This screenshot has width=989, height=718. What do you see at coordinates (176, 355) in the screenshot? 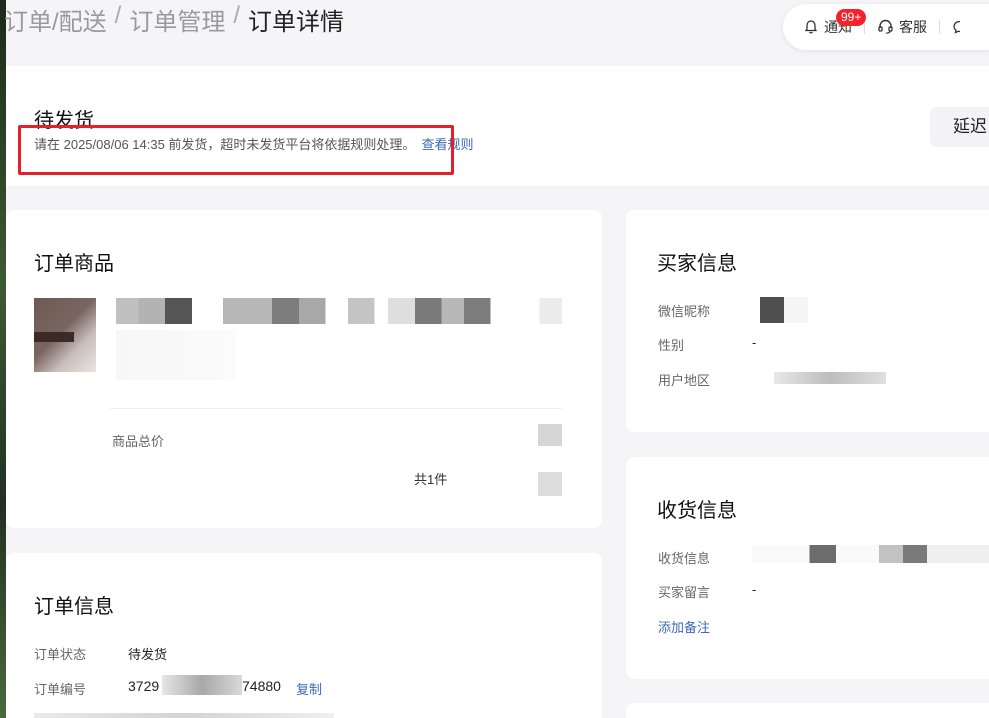
I see `product-spec-redacted` at bounding box center [176, 355].